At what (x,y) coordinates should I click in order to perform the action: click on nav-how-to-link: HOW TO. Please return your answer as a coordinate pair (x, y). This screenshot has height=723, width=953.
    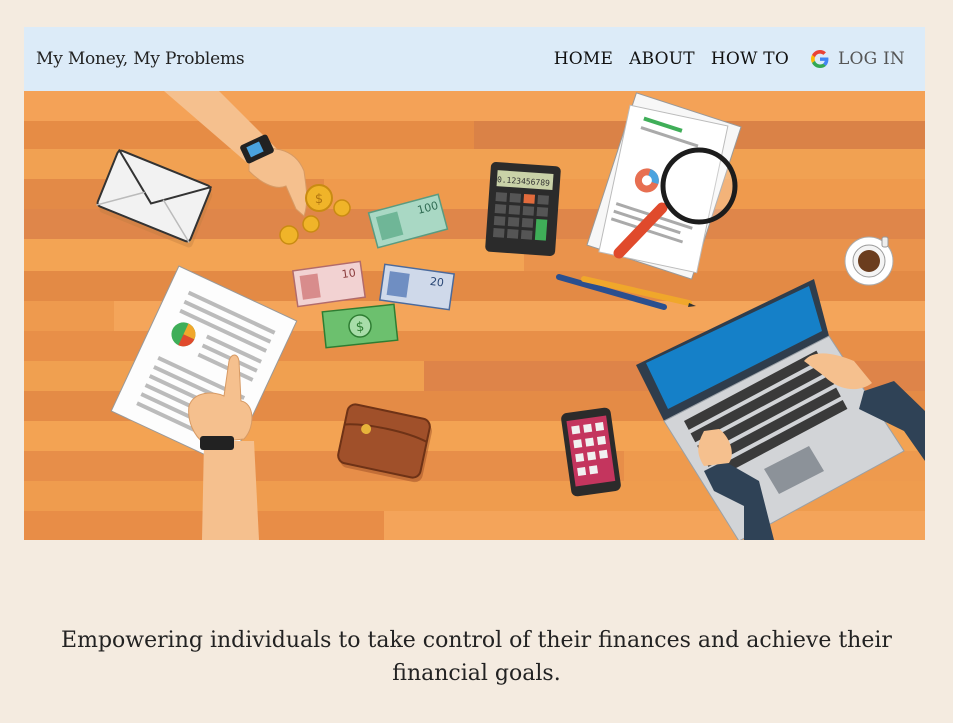
    Looking at the image, I should click on (750, 59).